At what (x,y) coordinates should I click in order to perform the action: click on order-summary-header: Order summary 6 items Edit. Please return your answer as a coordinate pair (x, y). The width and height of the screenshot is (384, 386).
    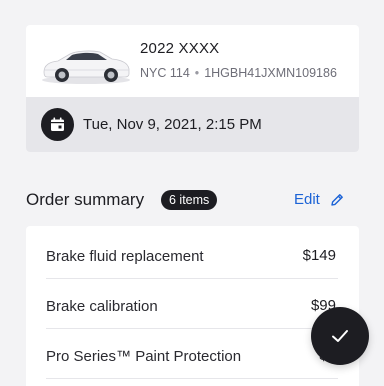
    Looking at the image, I should click on (192, 201).